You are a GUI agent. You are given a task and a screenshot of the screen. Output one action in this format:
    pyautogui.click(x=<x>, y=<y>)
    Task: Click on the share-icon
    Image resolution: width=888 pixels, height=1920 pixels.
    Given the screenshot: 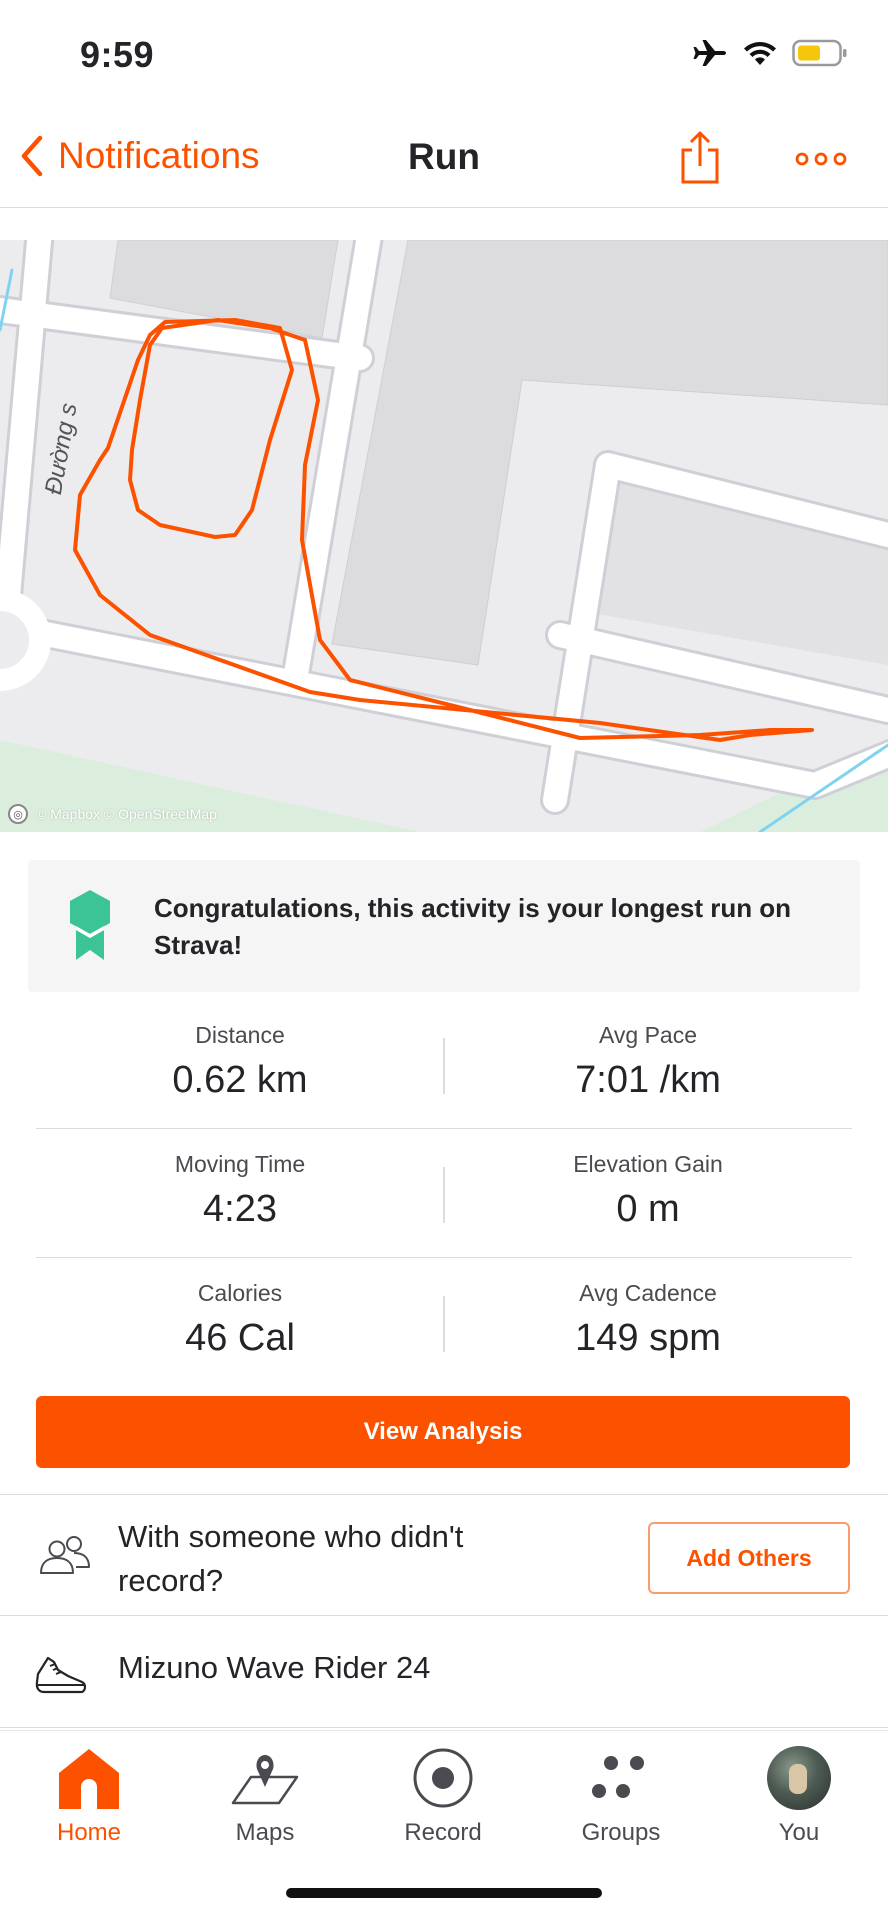 What is the action you would take?
    pyautogui.click(x=700, y=157)
    